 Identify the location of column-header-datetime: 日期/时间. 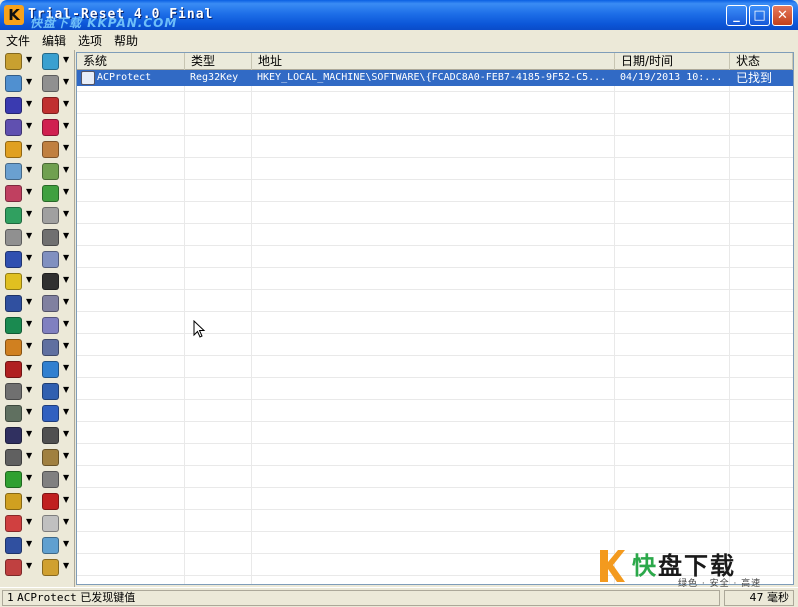
(672, 61).